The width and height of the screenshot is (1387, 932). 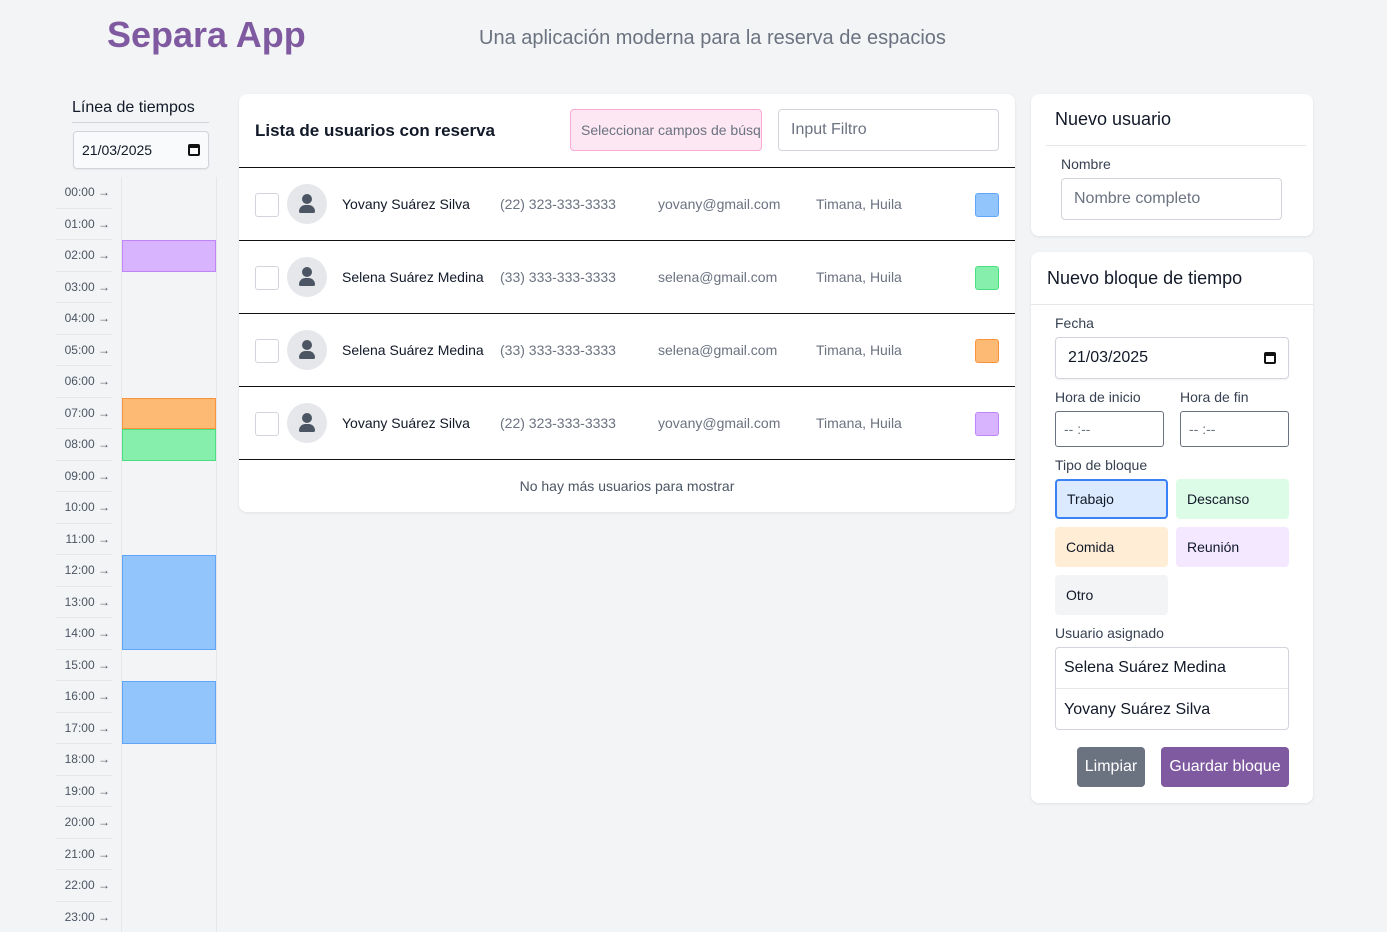 I want to click on search-fields-select: Seleccionar campos de búsqueda, so click(x=666, y=130).